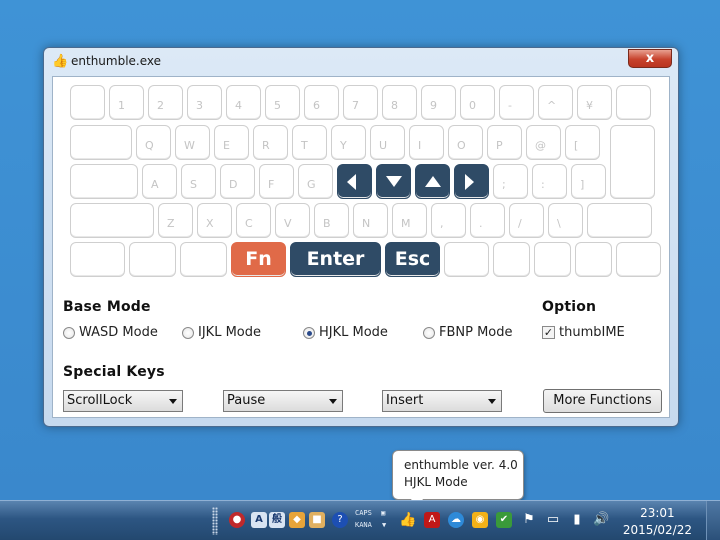  I want to click on flag-icon: ⚑, so click(529, 520).